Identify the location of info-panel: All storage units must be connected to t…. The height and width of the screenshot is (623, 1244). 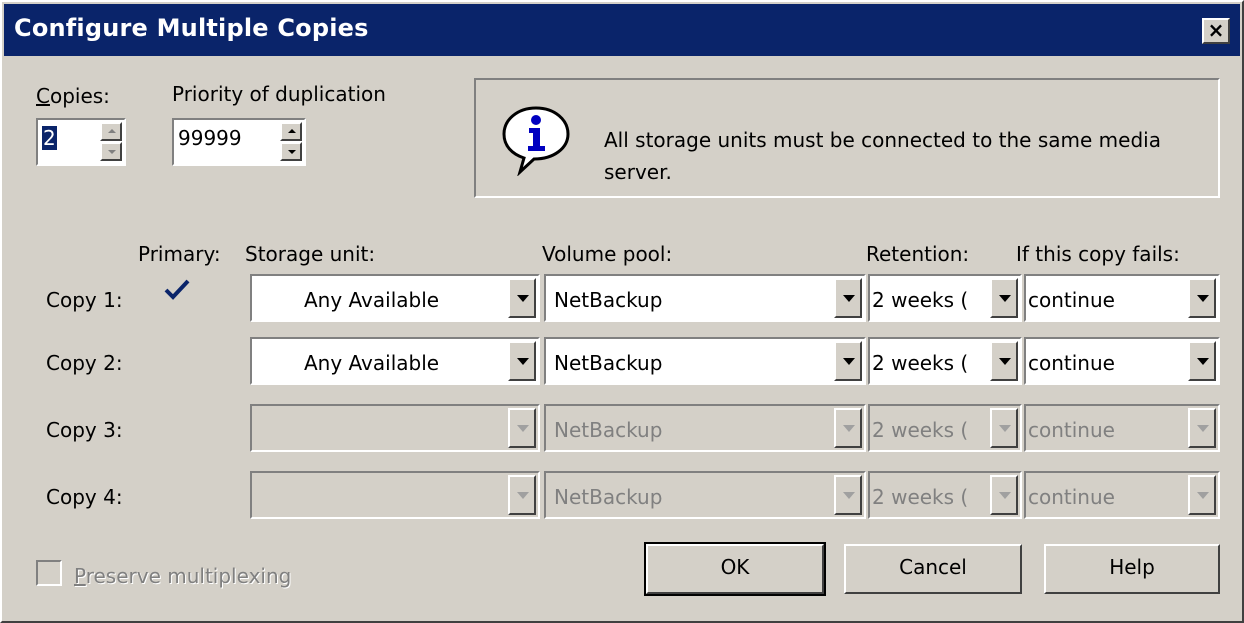
(847, 138).